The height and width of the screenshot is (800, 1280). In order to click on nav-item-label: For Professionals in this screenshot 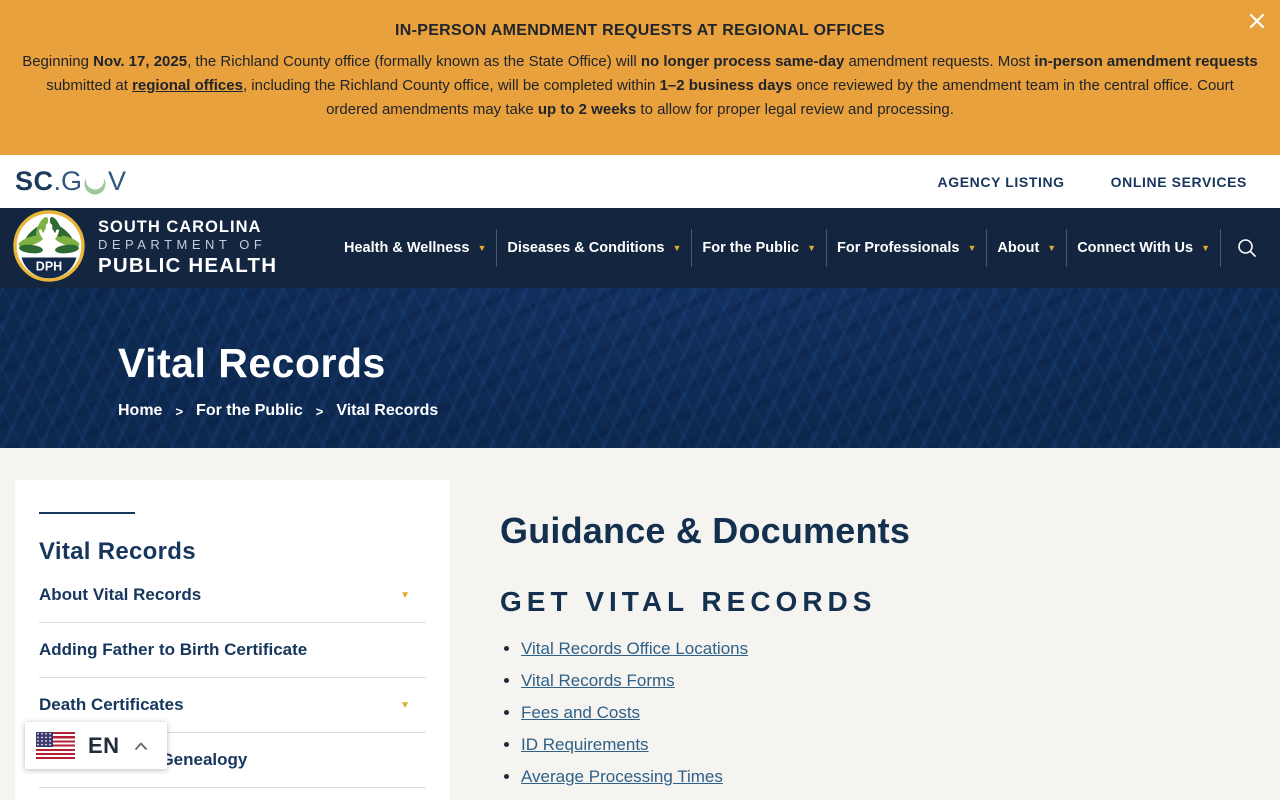, I will do `click(898, 248)`.